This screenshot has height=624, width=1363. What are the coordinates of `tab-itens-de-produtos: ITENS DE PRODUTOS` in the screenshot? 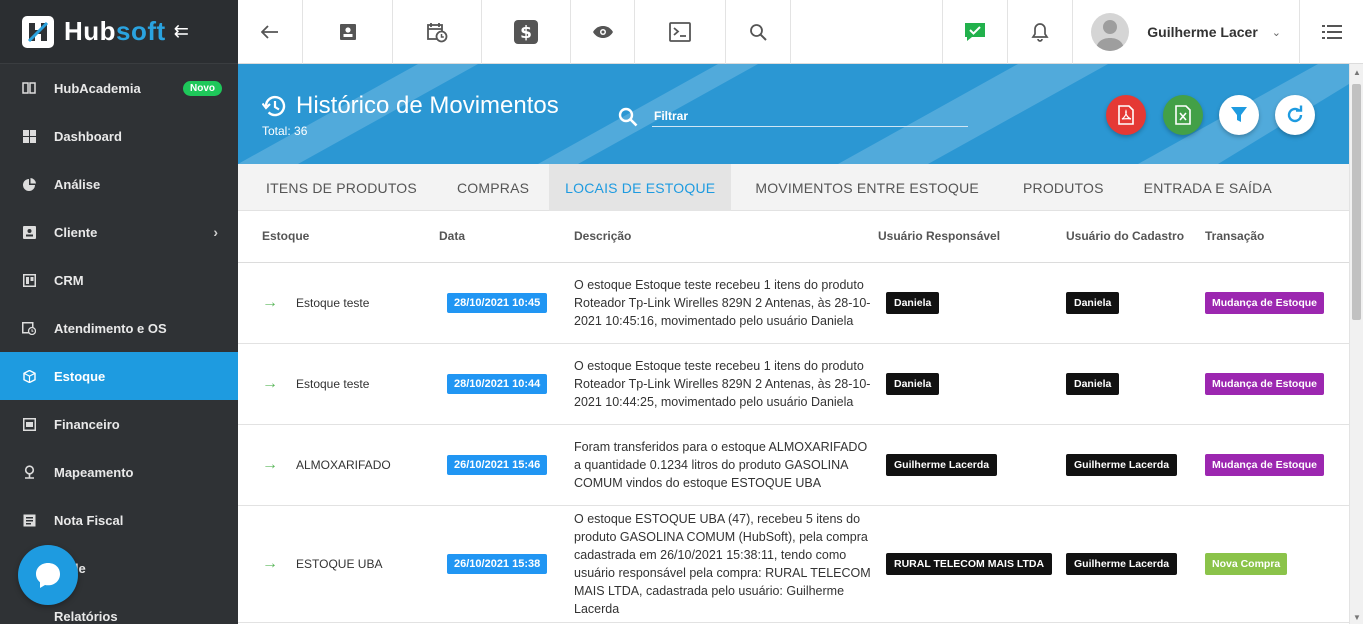 It's located at (337, 187).